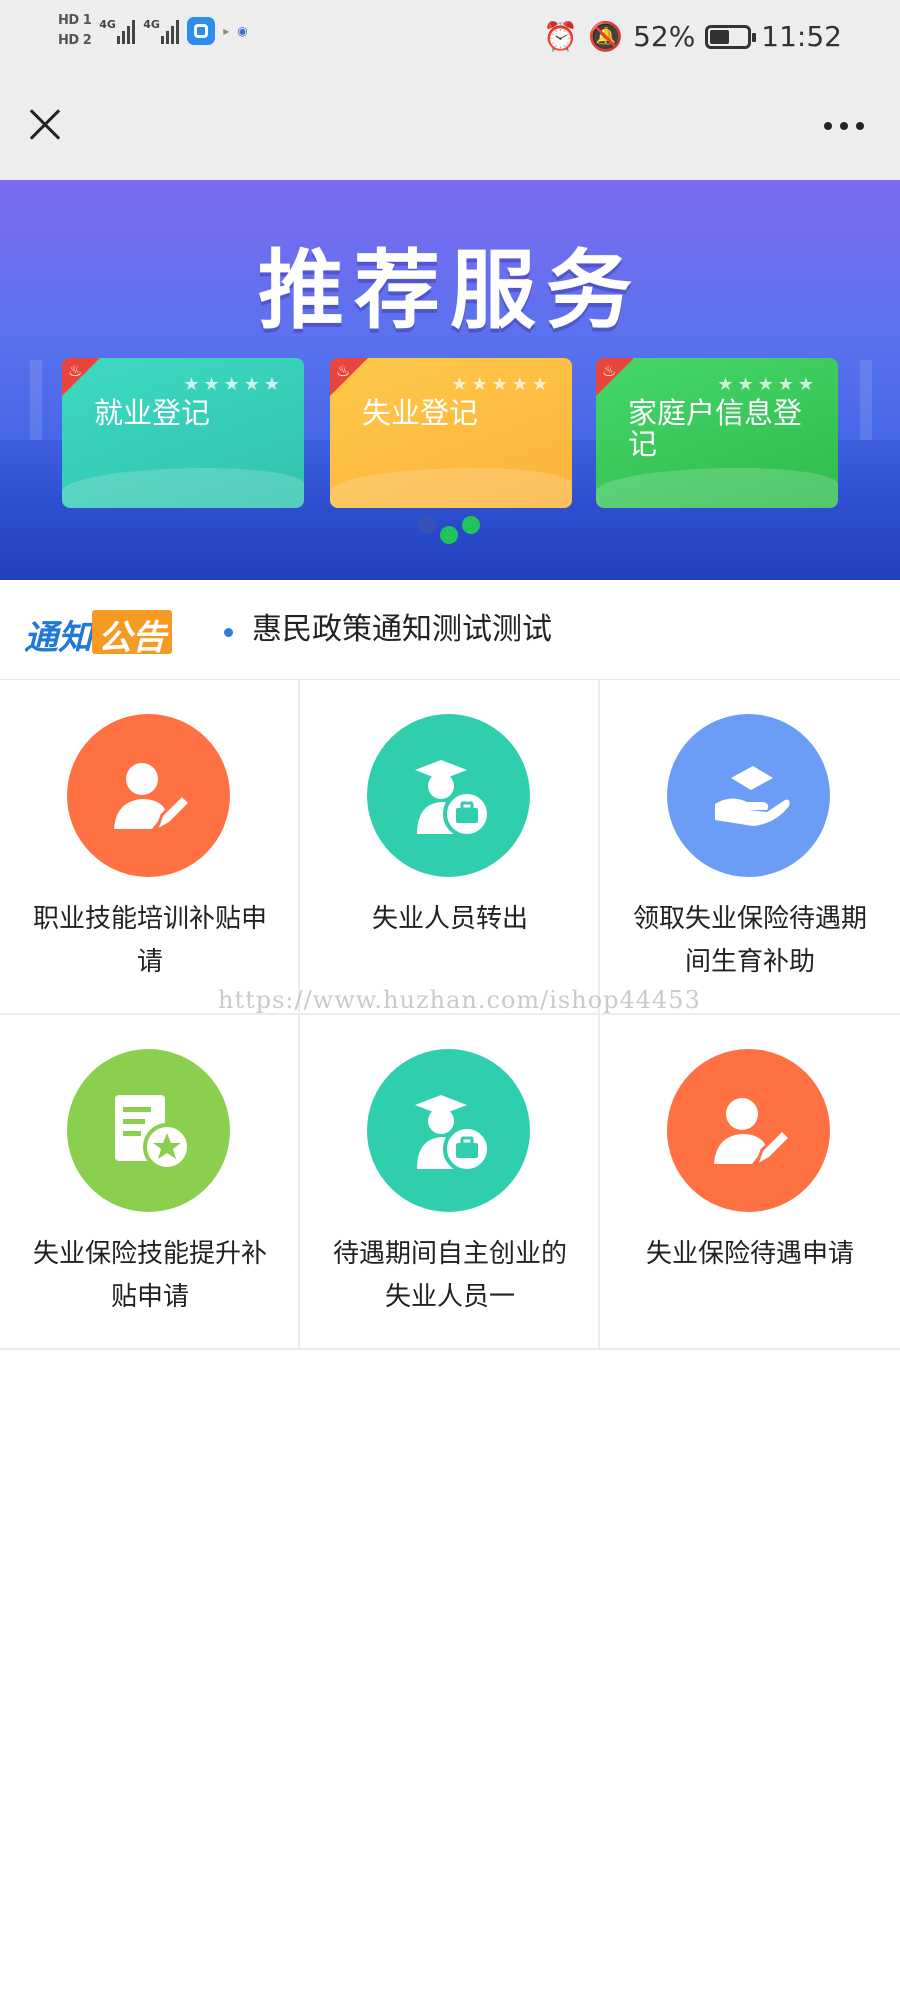 The image size is (900, 2000). What do you see at coordinates (748, 795) in the screenshot?
I see `hand-care-icon` at bounding box center [748, 795].